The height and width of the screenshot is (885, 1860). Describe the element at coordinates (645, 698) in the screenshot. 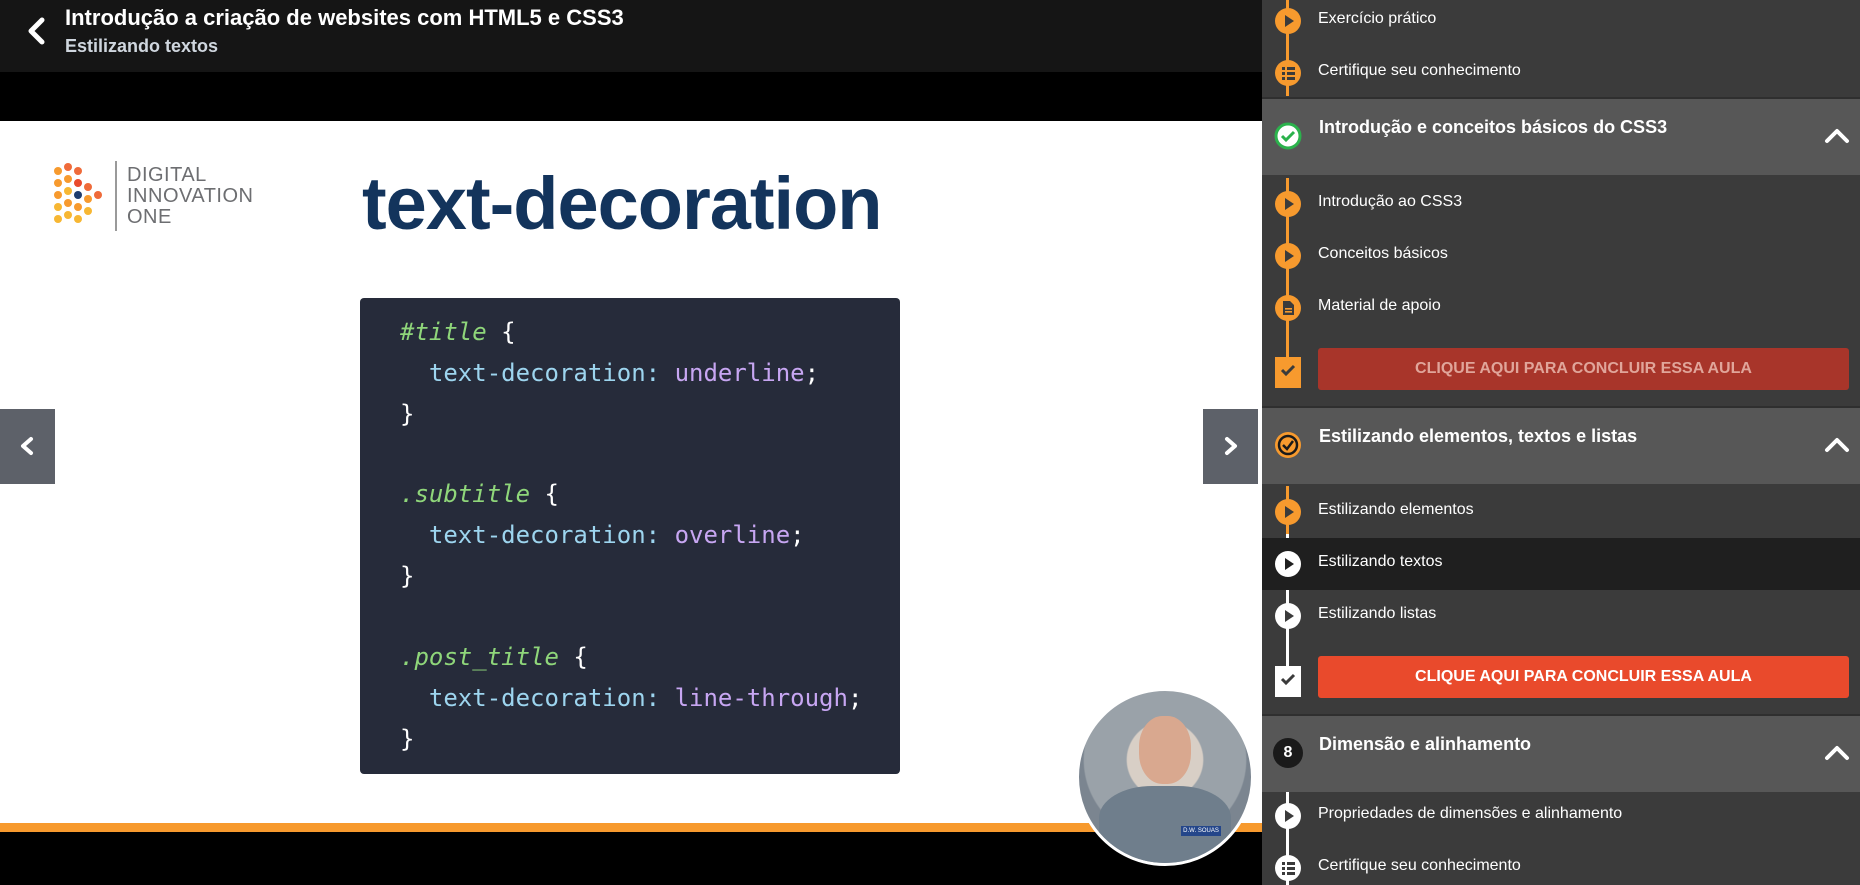

I see `code-line: text-decoration: line-through;` at that location.